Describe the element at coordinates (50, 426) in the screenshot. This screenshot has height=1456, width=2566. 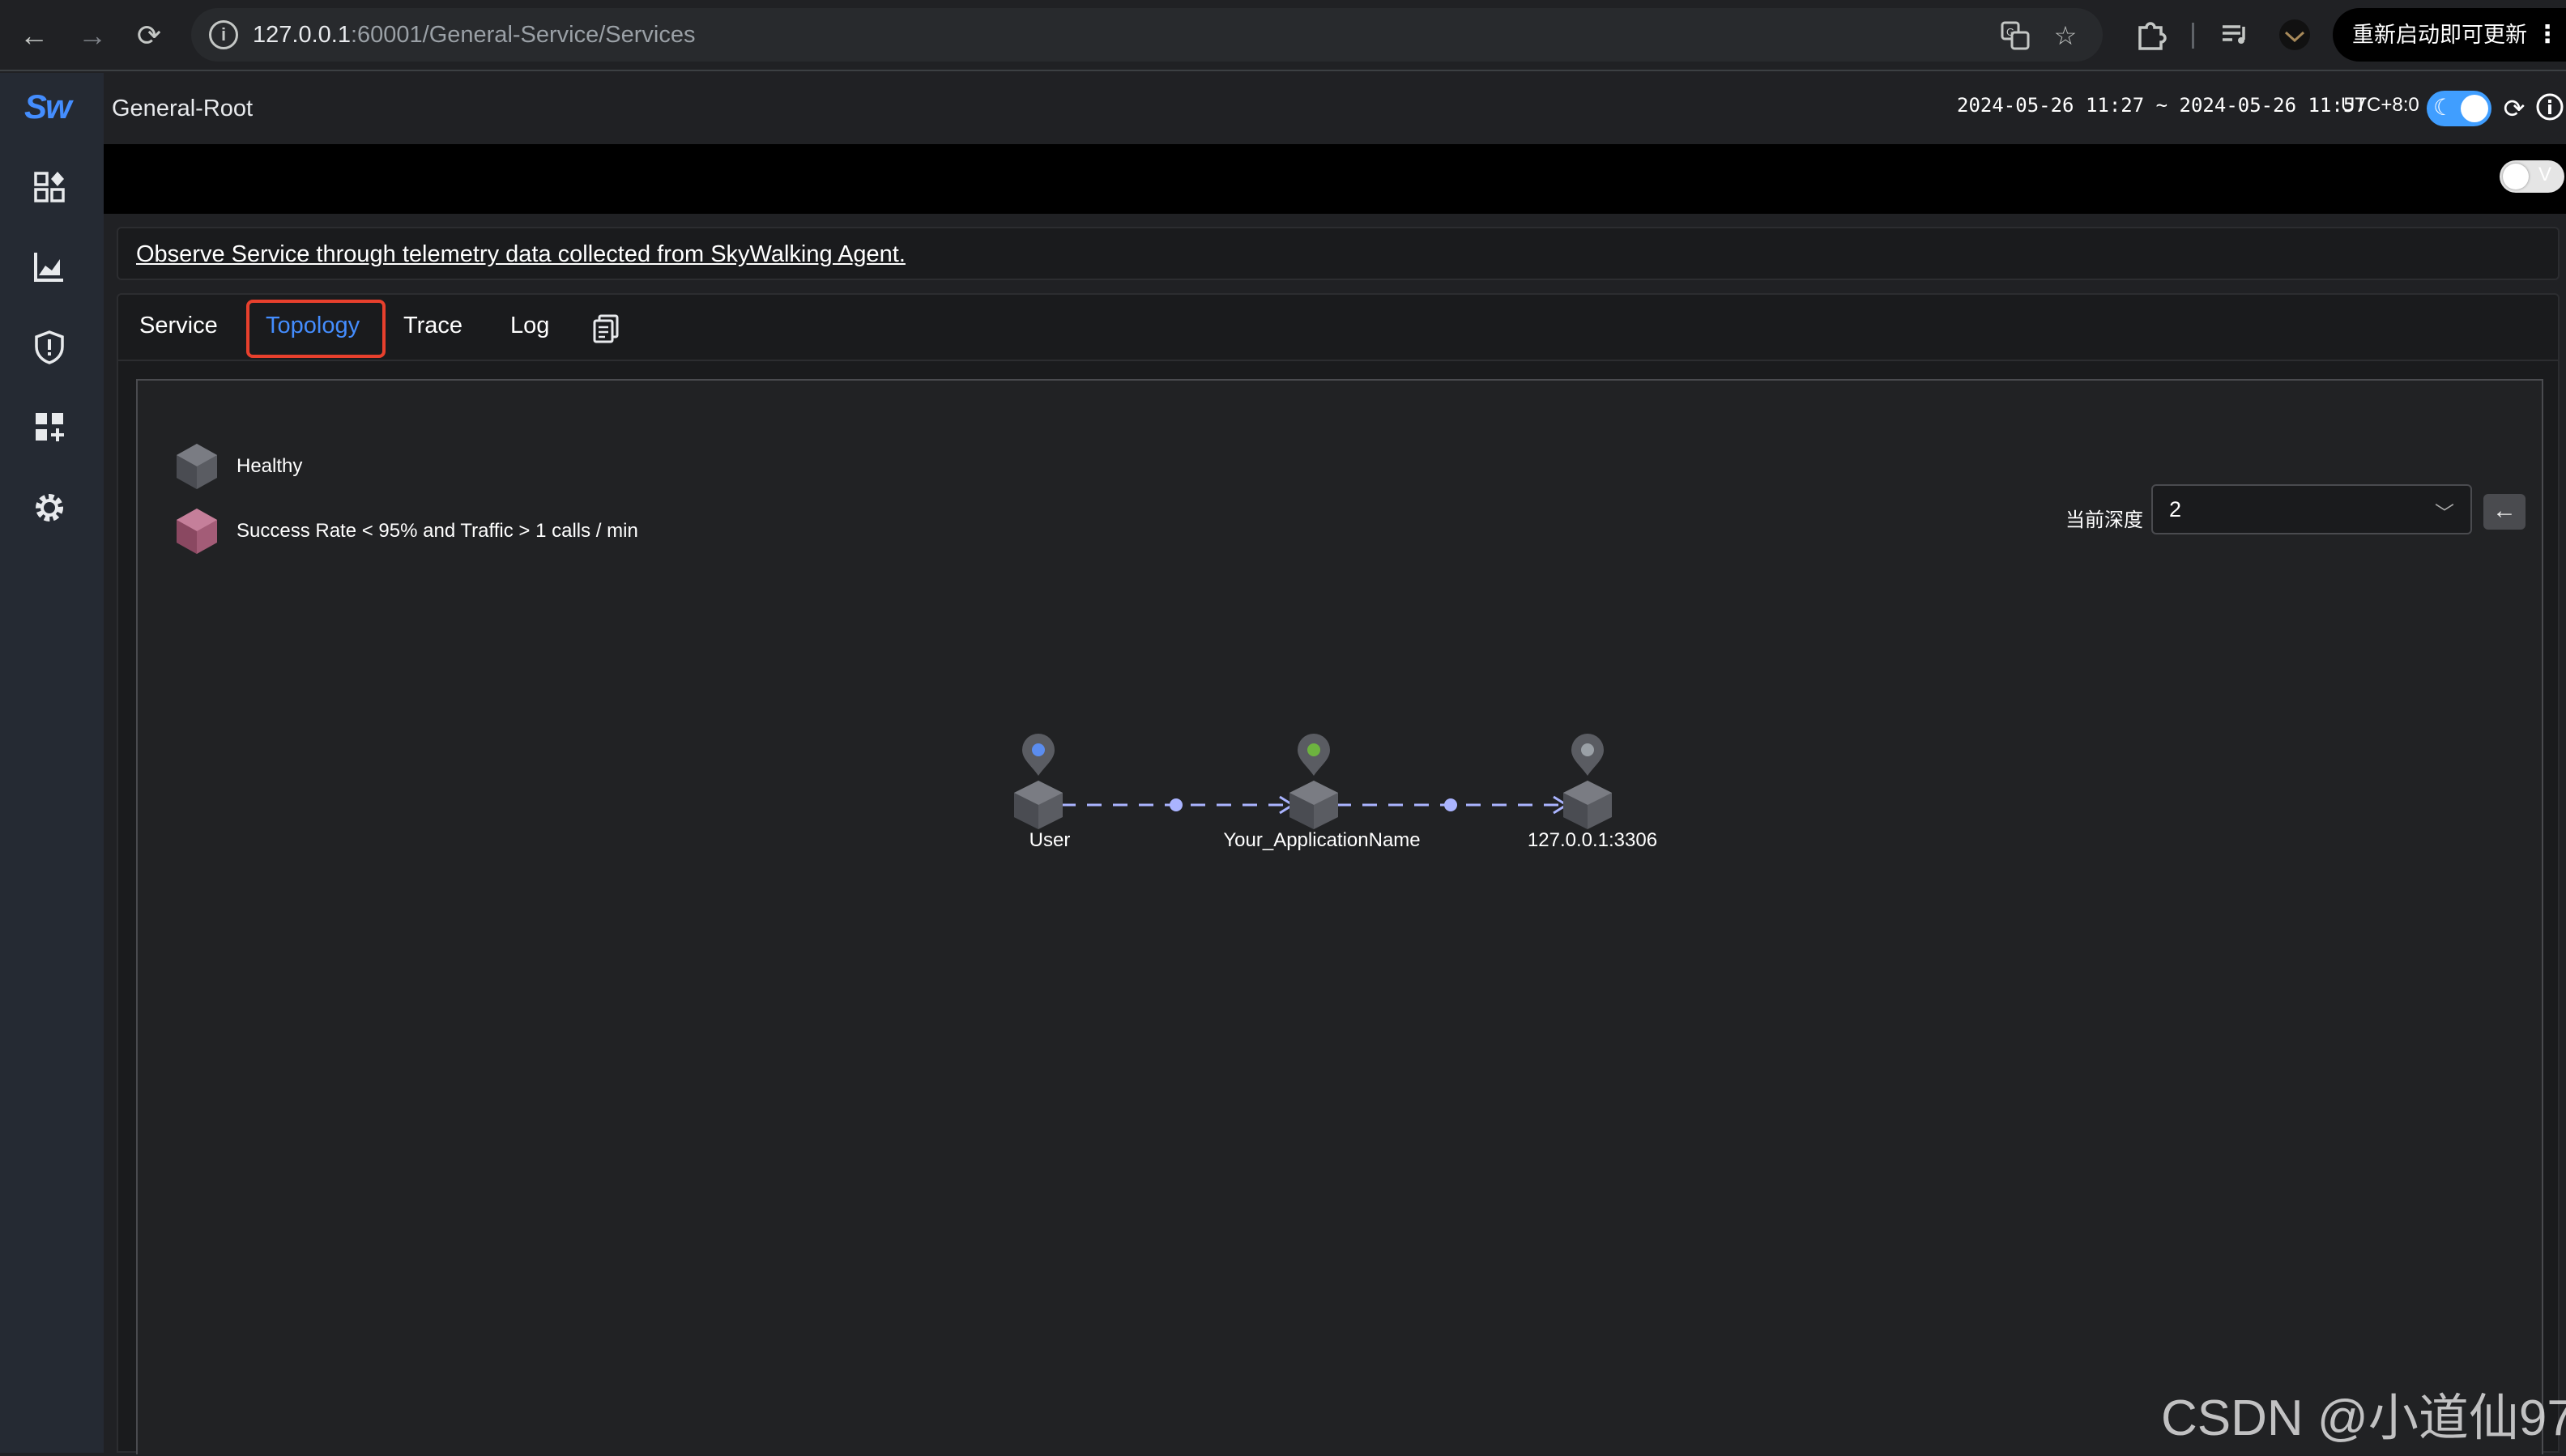
I see `dashboard-add-icon` at that location.